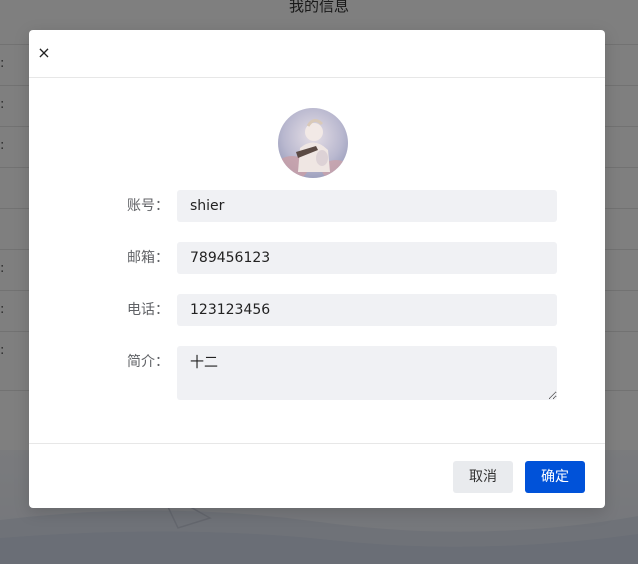  Describe the element at coordinates (148, 206) in the screenshot. I see `account-label: 账号：` at that location.